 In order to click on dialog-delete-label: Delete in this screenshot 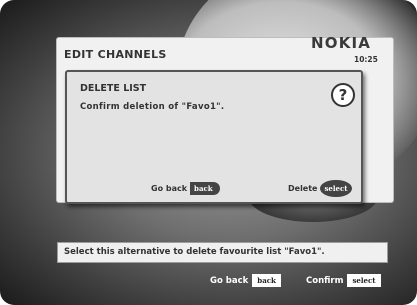, I will do `click(303, 188)`.